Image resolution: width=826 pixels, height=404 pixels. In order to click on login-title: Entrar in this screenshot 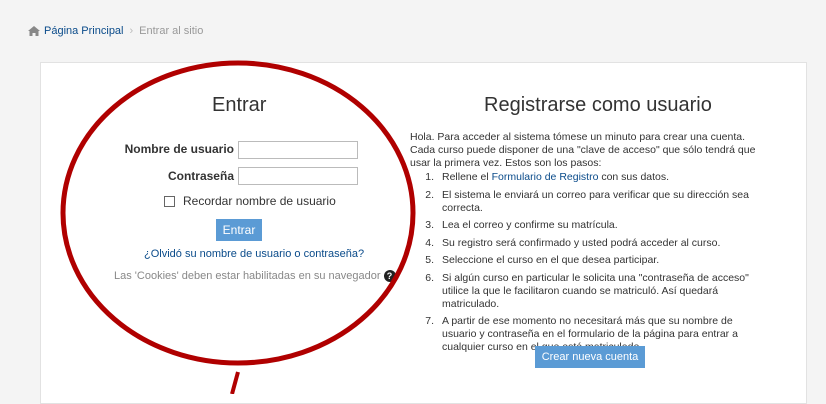, I will do `click(239, 105)`.